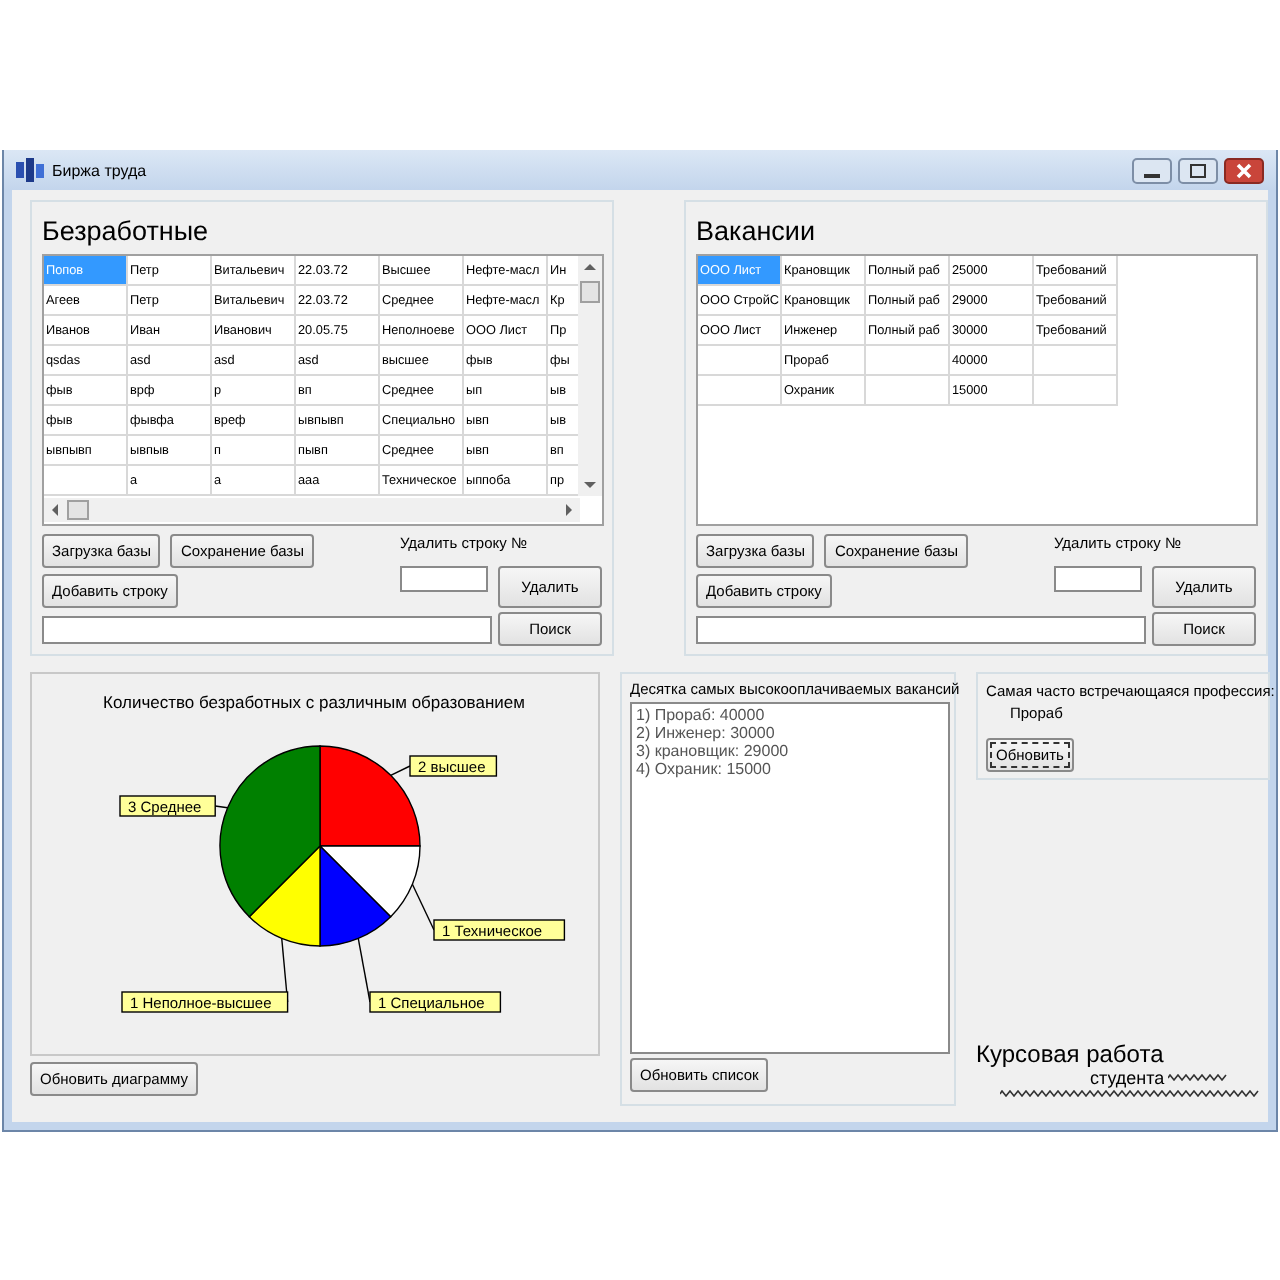 The image size is (1280, 1280). Describe the element at coordinates (314, 702) in the screenshot. I see `chart-title: Количество безработных с различным образованием` at that location.